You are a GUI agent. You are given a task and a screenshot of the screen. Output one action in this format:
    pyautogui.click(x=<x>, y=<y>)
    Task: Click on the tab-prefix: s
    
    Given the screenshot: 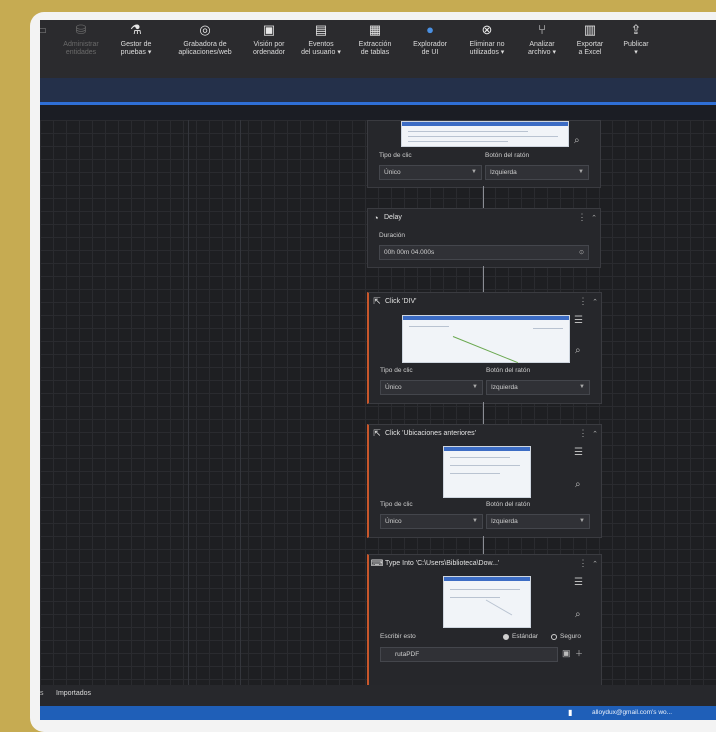 What is the action you would take?
    pyautogui.click(x=42, y=693)
    